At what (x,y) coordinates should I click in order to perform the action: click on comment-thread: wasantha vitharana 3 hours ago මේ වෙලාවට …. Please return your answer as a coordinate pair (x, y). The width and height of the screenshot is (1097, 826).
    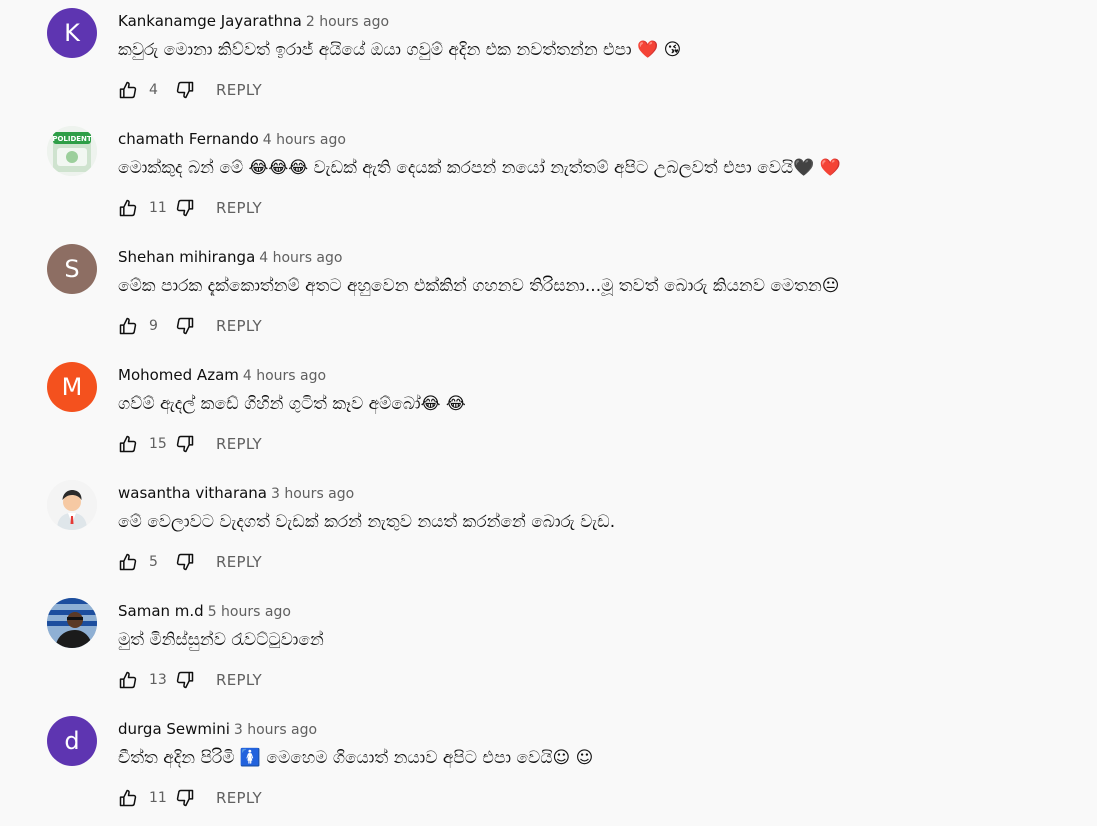
    Looking at the image, I should click on (548, 531).